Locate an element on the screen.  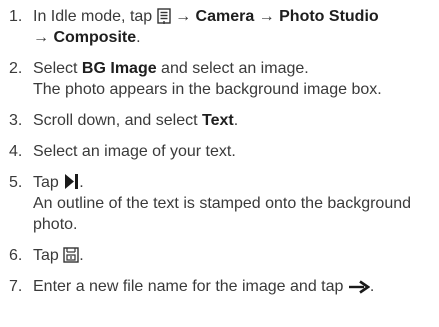
arrow-right-icon is located at coordinates (359, 287).